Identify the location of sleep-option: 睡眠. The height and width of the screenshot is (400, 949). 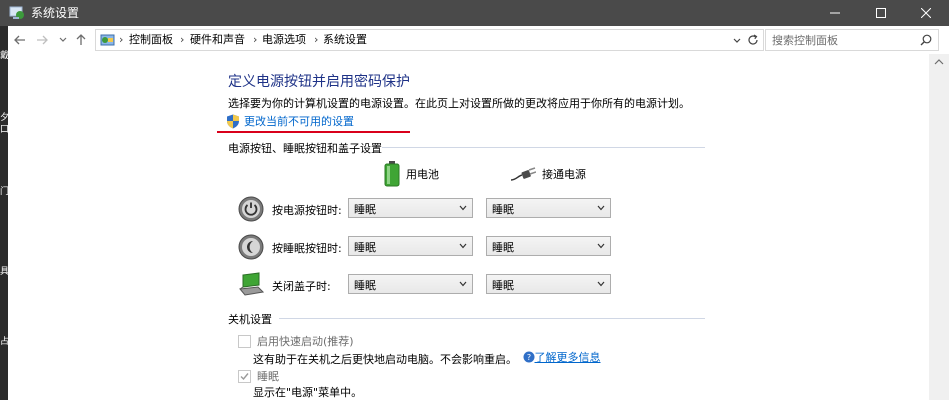
(258, 376).